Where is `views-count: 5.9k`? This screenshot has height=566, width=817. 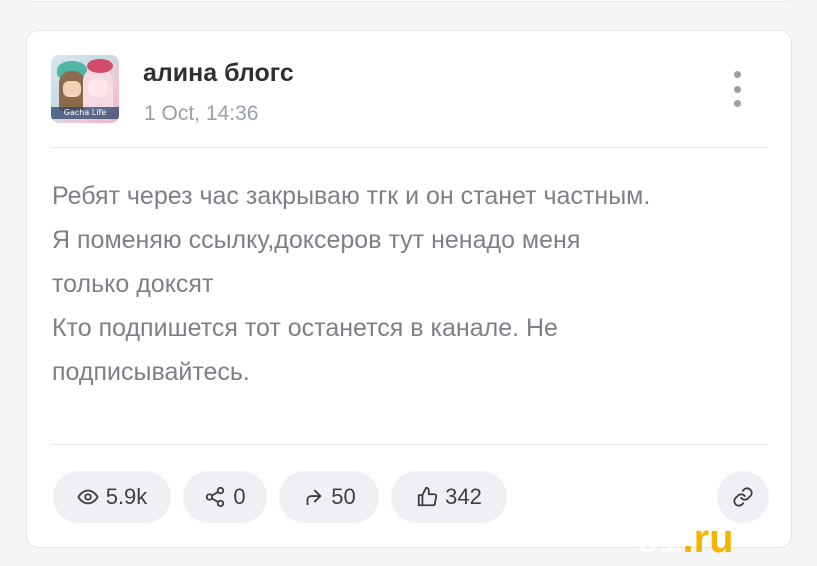 views-count: 5.9k is located at coordinates (126, 496).